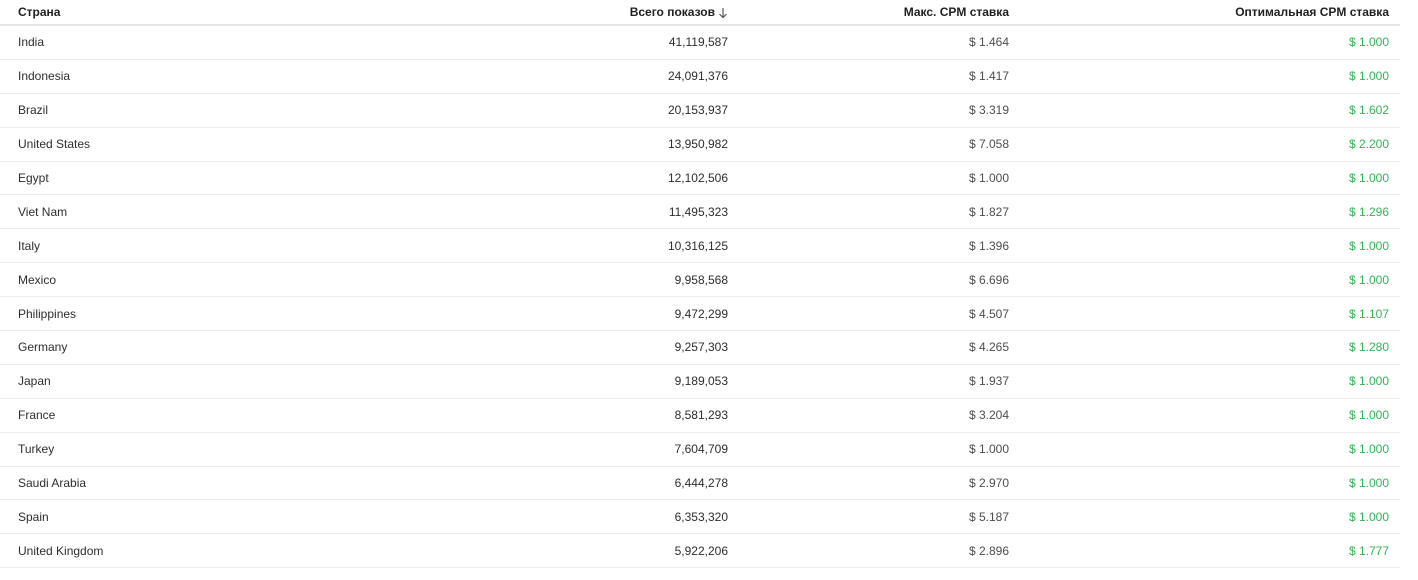  I want to click on cell-max-cpm: $ 5.187, so click(988, 516).